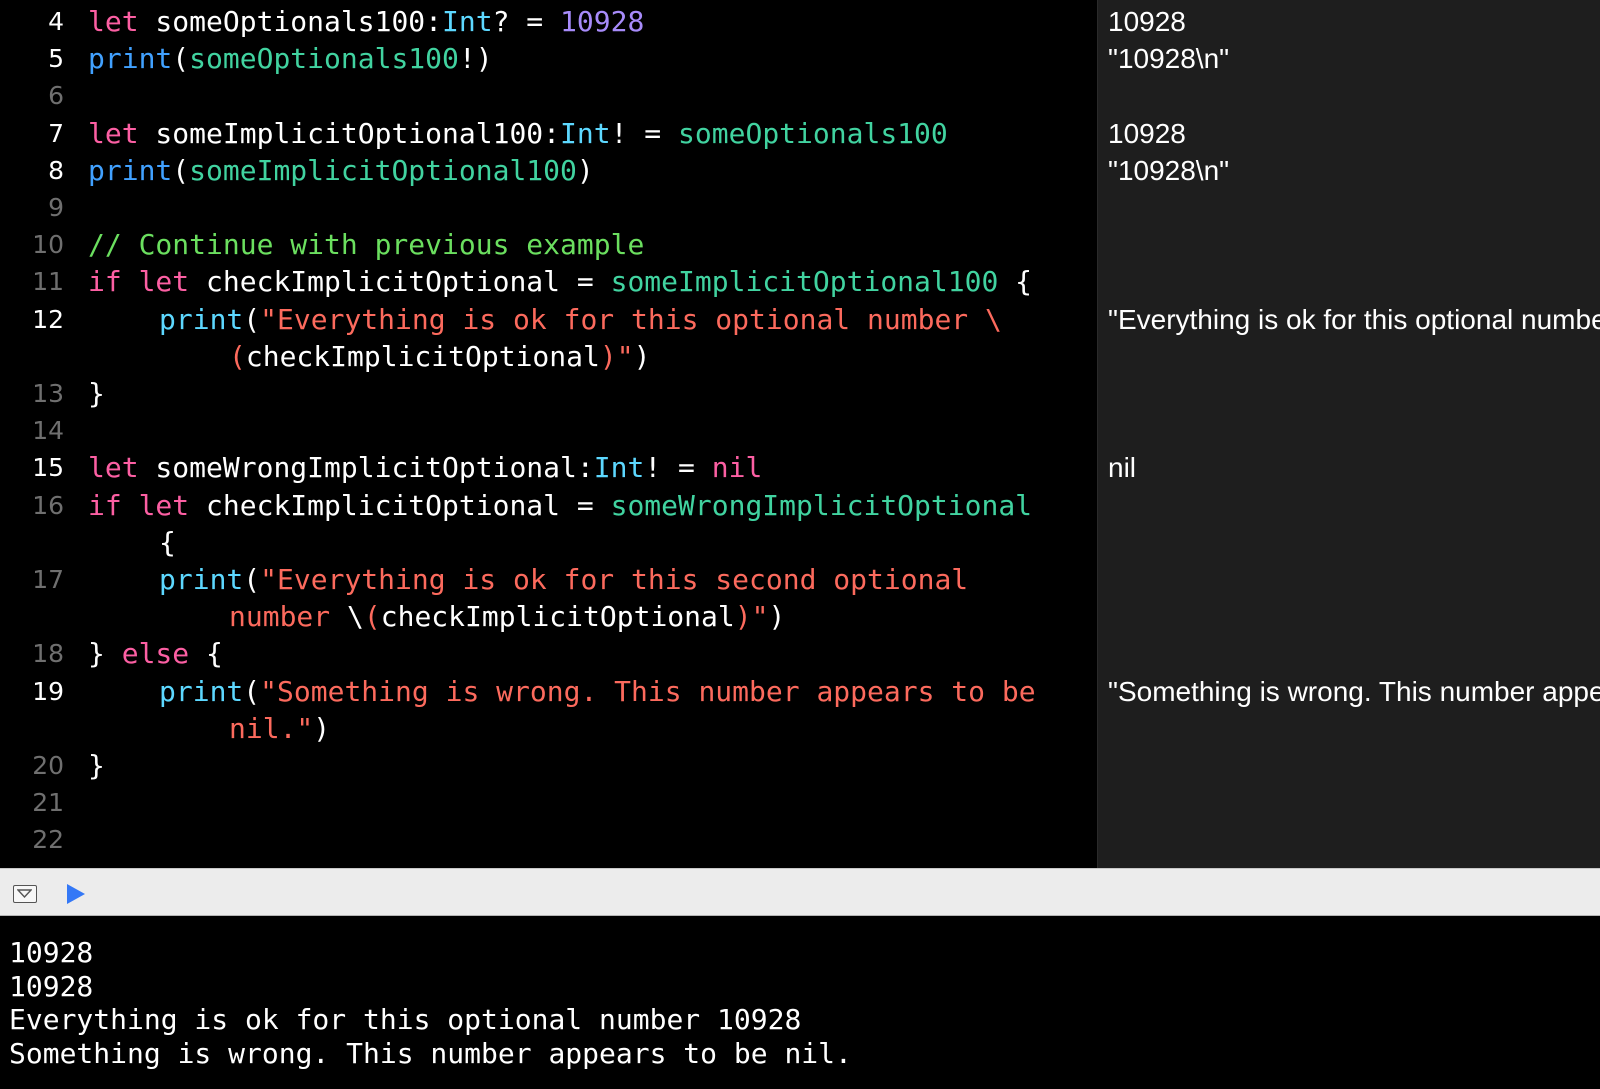  What do you see at coordinates (737, 468) in the screenshot?
I see `code-token: nil` at bounding box center [737, 468].